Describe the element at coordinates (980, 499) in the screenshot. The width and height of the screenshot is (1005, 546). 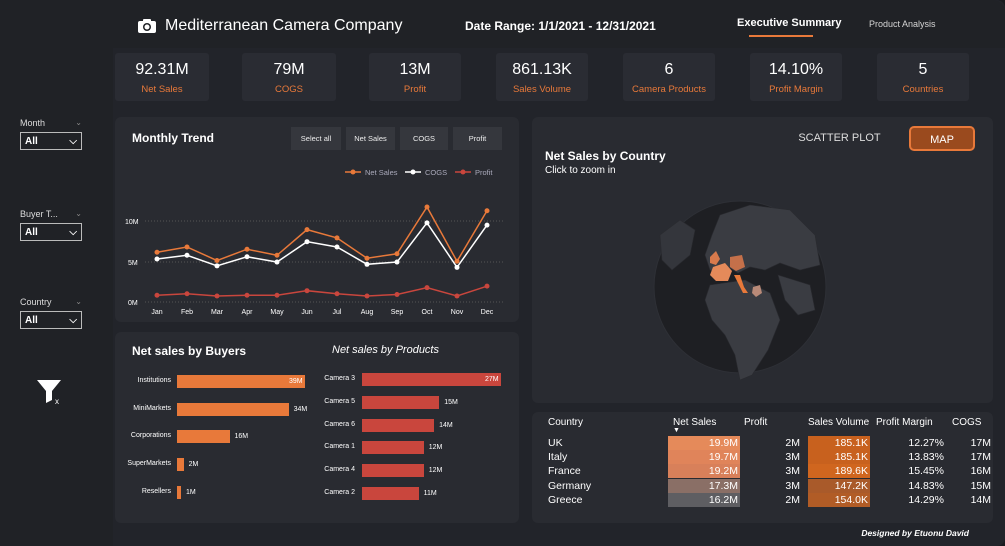
I see `table-cell: 14M` at that location.